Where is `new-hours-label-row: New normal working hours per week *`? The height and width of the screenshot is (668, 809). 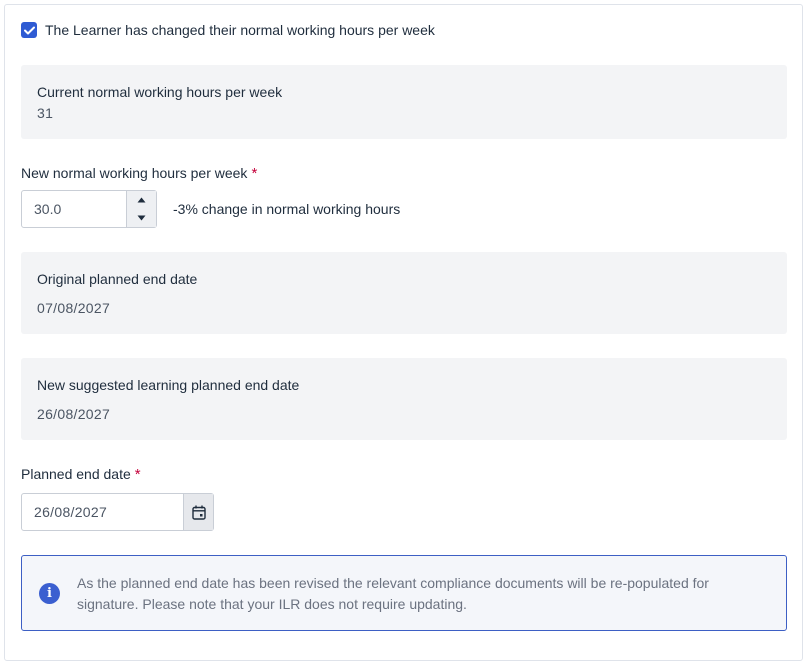
new-hours-label-row: New normal working hours per week * is located at coordinates (139, 173).